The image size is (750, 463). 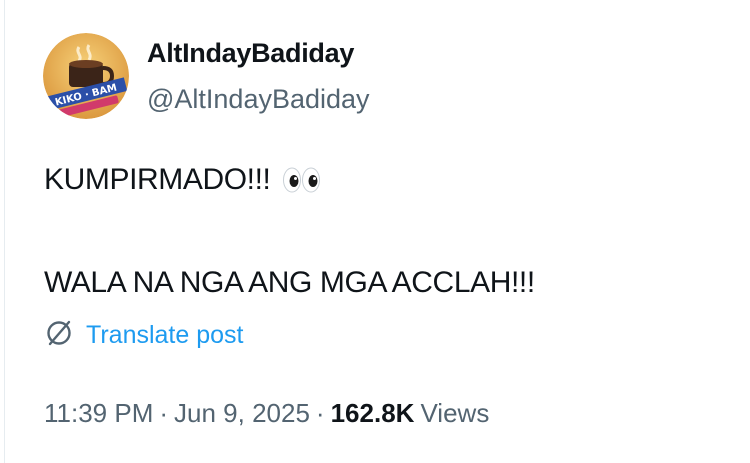 What do you see at coordinates (98, 413) in the screenshot?
I see `post-time: 11:39 PM` at bounding box center [98, 413].